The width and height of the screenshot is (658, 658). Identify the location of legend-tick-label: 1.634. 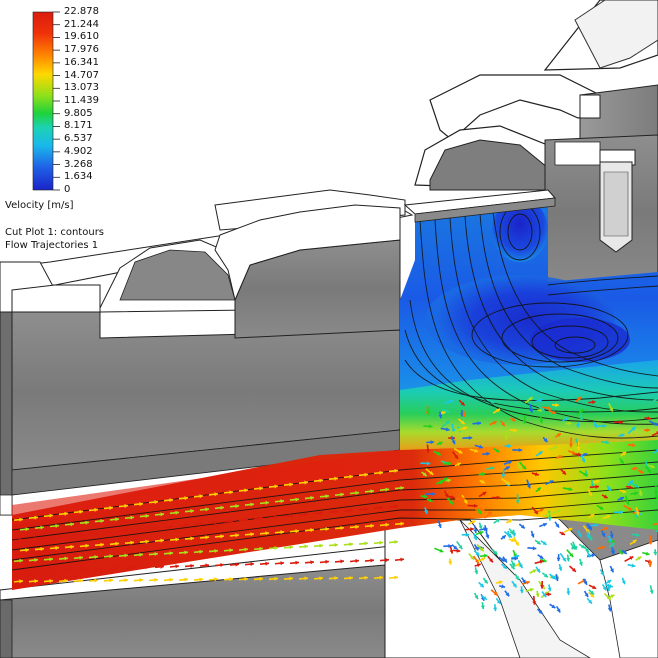
(78, 177).